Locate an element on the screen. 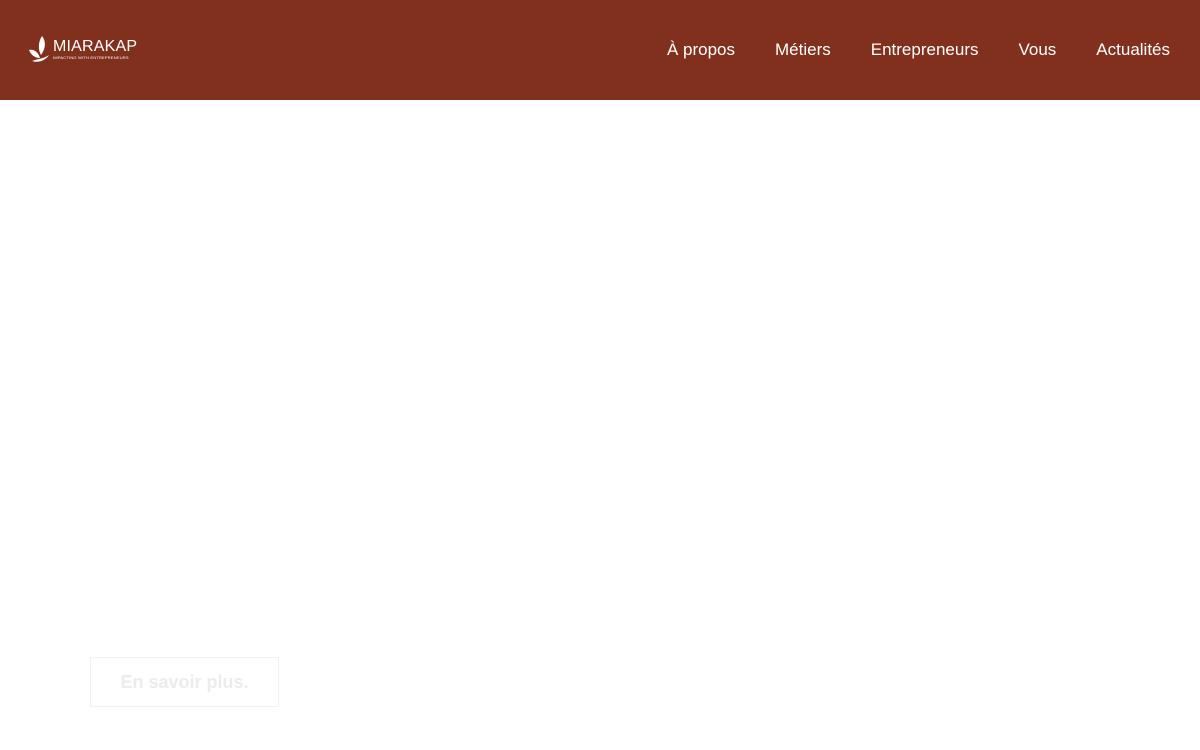 The height and width of the screenshot is (750, 1200). logo-name: MIARAKAP is located at coordinates (95, 46).